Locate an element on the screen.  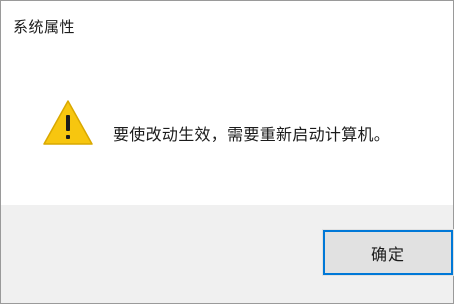
dialog-title: 系统属性 is located at coordinates (44, 27).